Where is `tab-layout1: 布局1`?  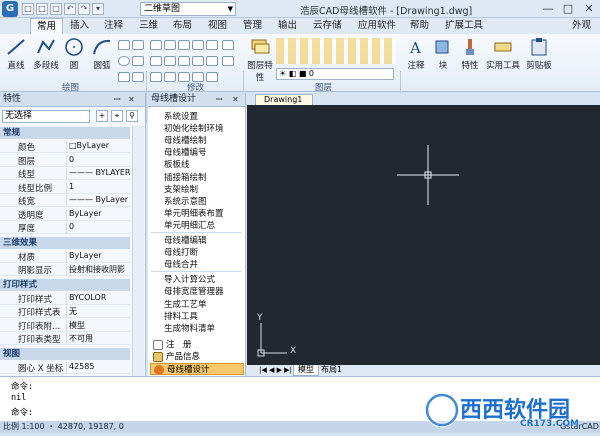
tab-layout1: 布局1 is located at coordinates (331, 370).